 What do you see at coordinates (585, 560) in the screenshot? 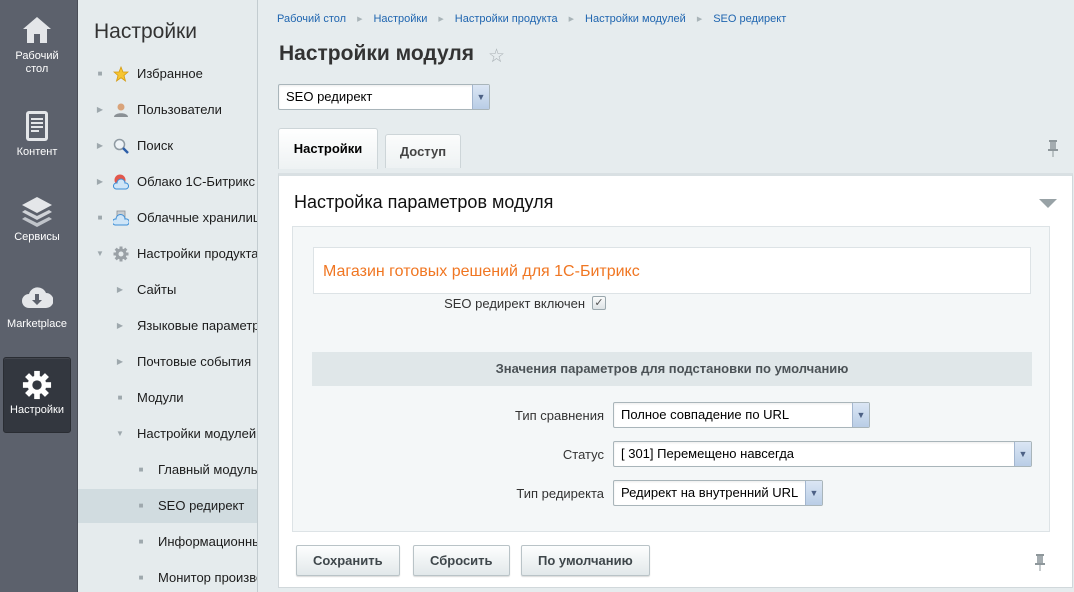
I see `default-button: По умолчанию` at bounding box center [585, 560].